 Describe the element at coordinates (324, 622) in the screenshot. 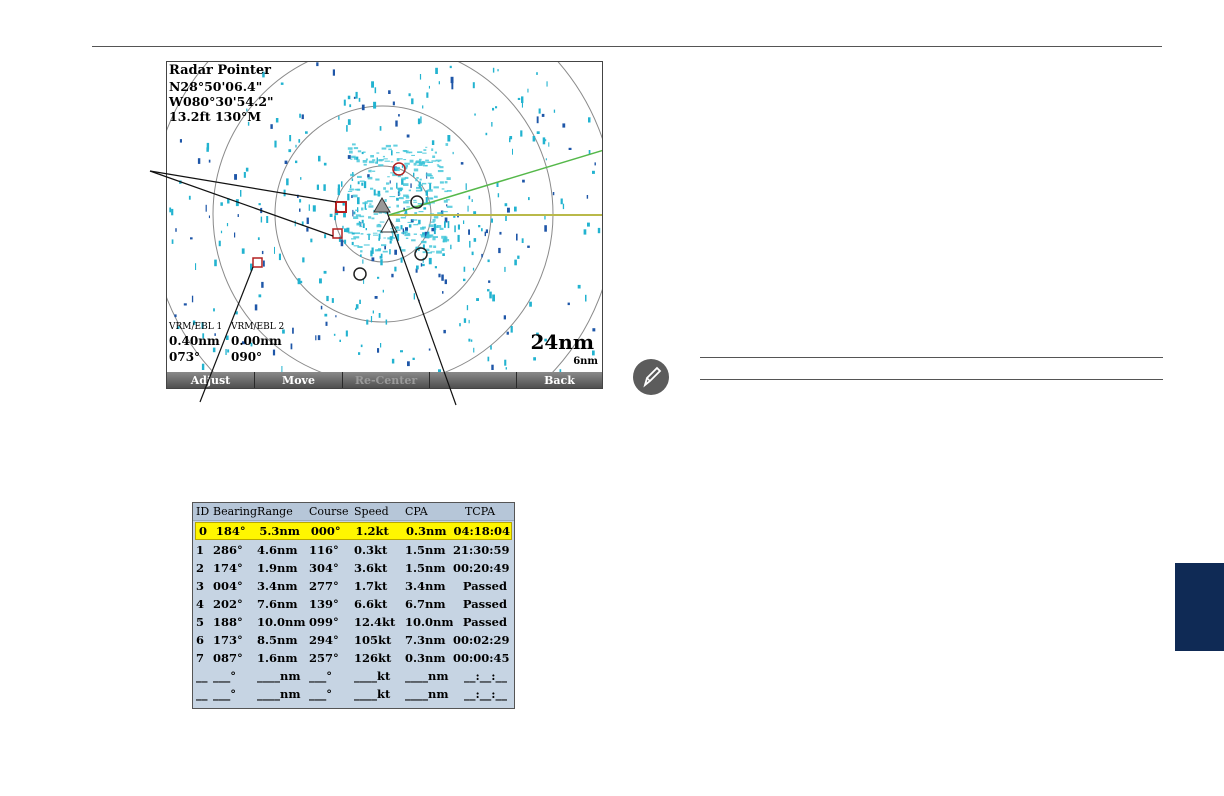

I see `cell-course: 099°` at that location.